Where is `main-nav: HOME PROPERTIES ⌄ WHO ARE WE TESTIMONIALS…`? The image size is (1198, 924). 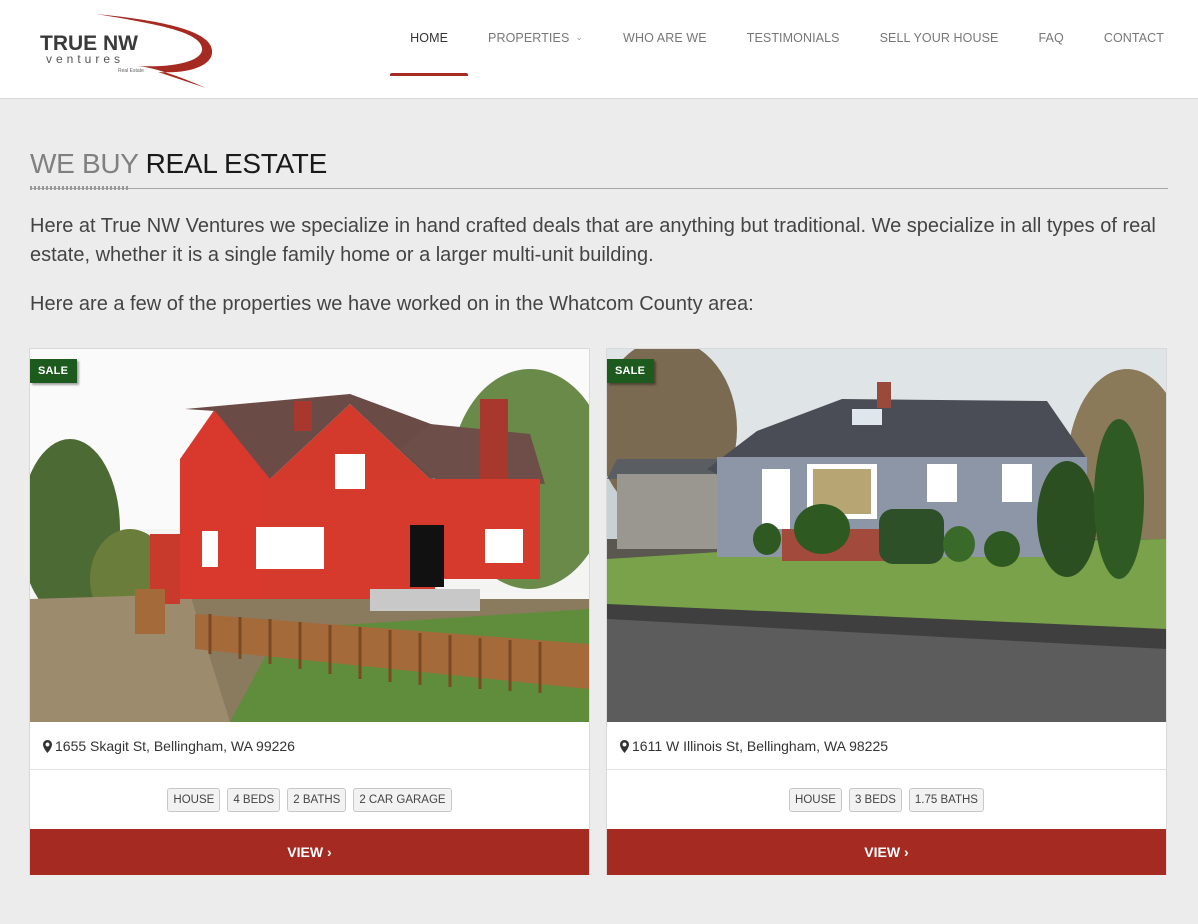 main-nav: HOME PROPERTIES ⌄ WHO ARE WE TESTIMONIALS… is located at coordinates (777, 38).